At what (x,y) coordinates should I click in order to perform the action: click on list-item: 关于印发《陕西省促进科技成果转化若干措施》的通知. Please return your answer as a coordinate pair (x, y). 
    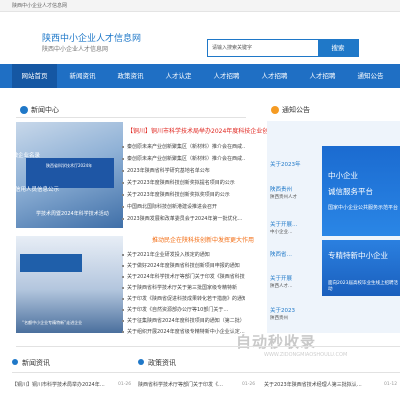
    Looking at the image, I should click on (183, 298).